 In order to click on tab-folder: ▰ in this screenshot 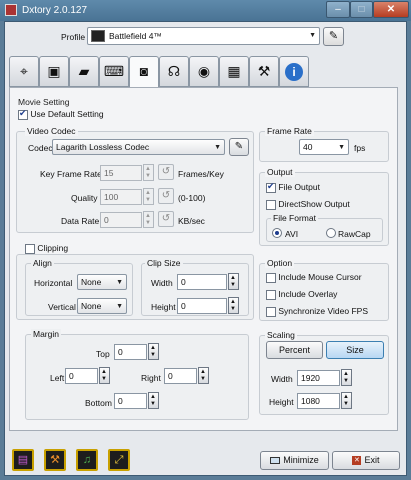, I will do `click(84, 71)`.